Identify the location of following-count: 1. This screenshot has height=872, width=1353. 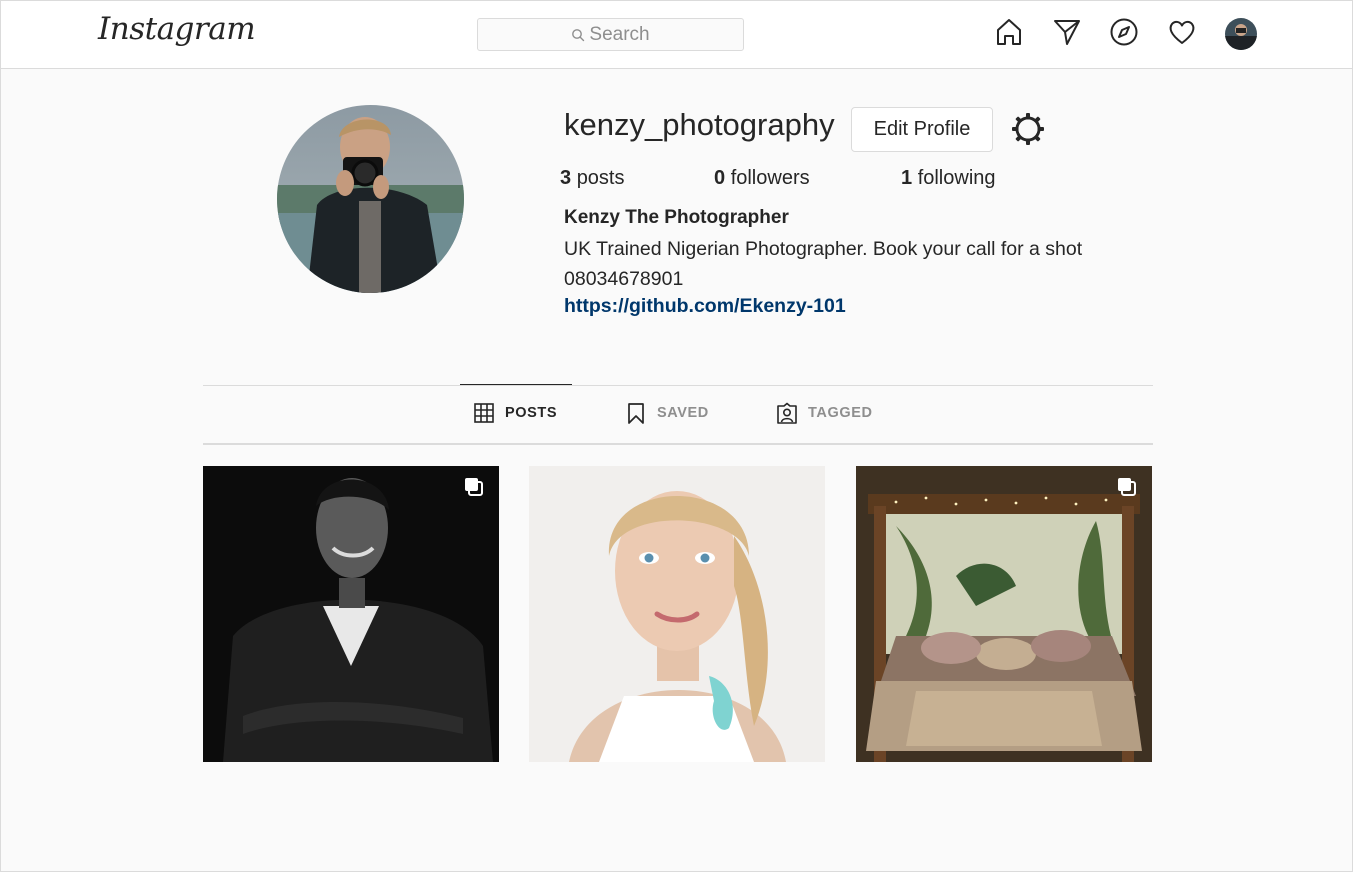
(907, 178).